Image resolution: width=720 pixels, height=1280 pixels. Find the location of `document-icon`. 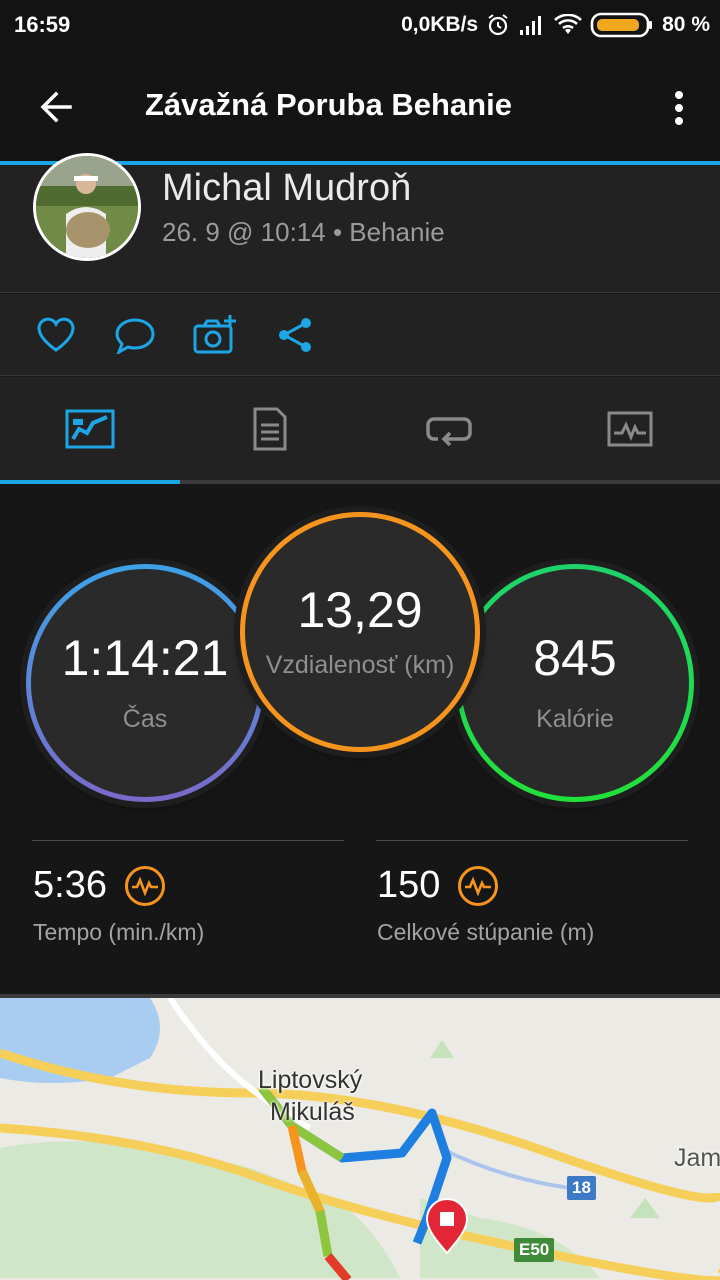

document-icon is located at coordinates (270, 428).